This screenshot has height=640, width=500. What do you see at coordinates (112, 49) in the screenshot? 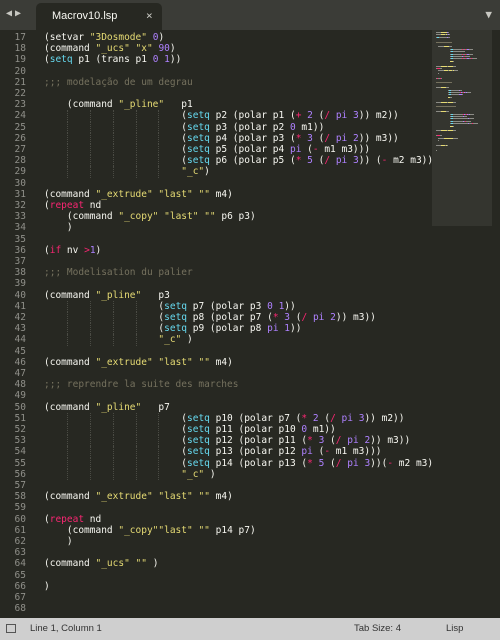
I see `code-token: "_ucs"` at bounding box center [112, 49].